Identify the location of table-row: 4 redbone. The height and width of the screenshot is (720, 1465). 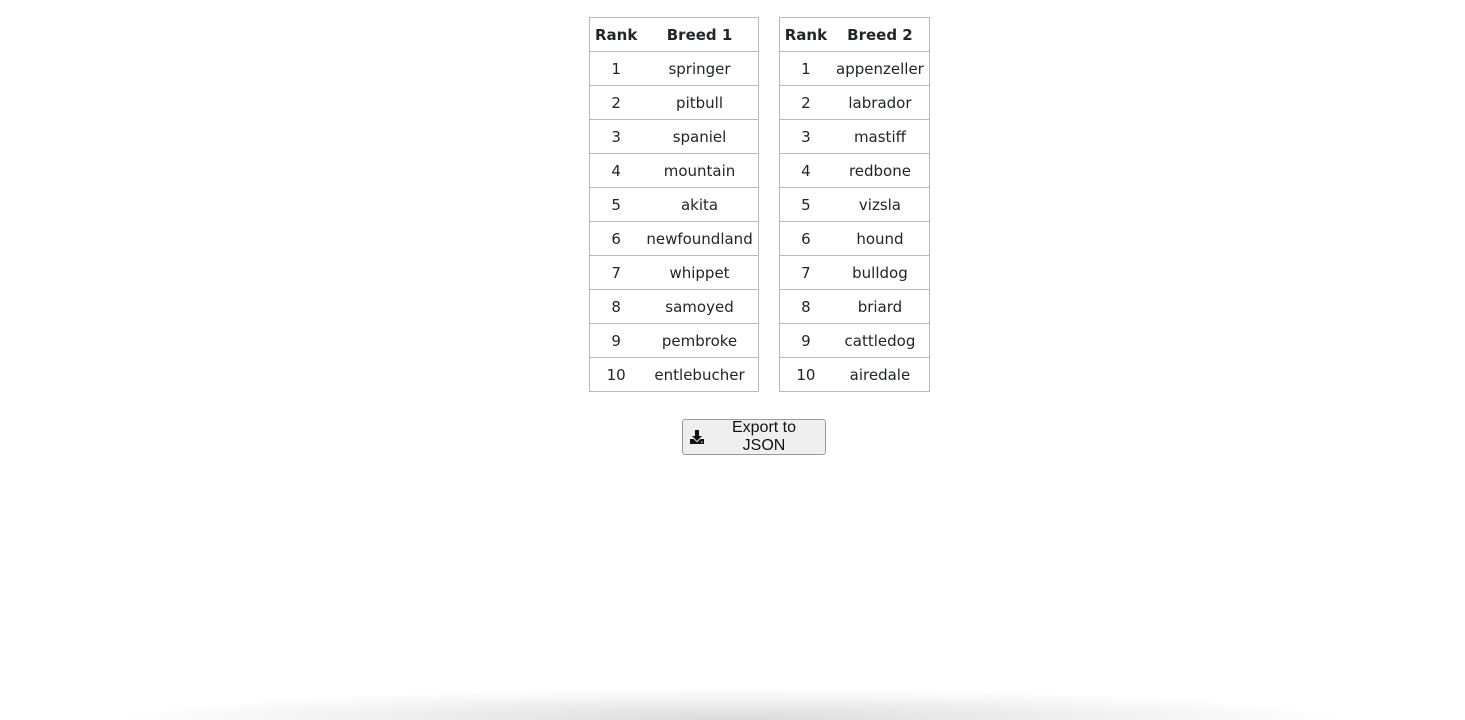
(854, 170).